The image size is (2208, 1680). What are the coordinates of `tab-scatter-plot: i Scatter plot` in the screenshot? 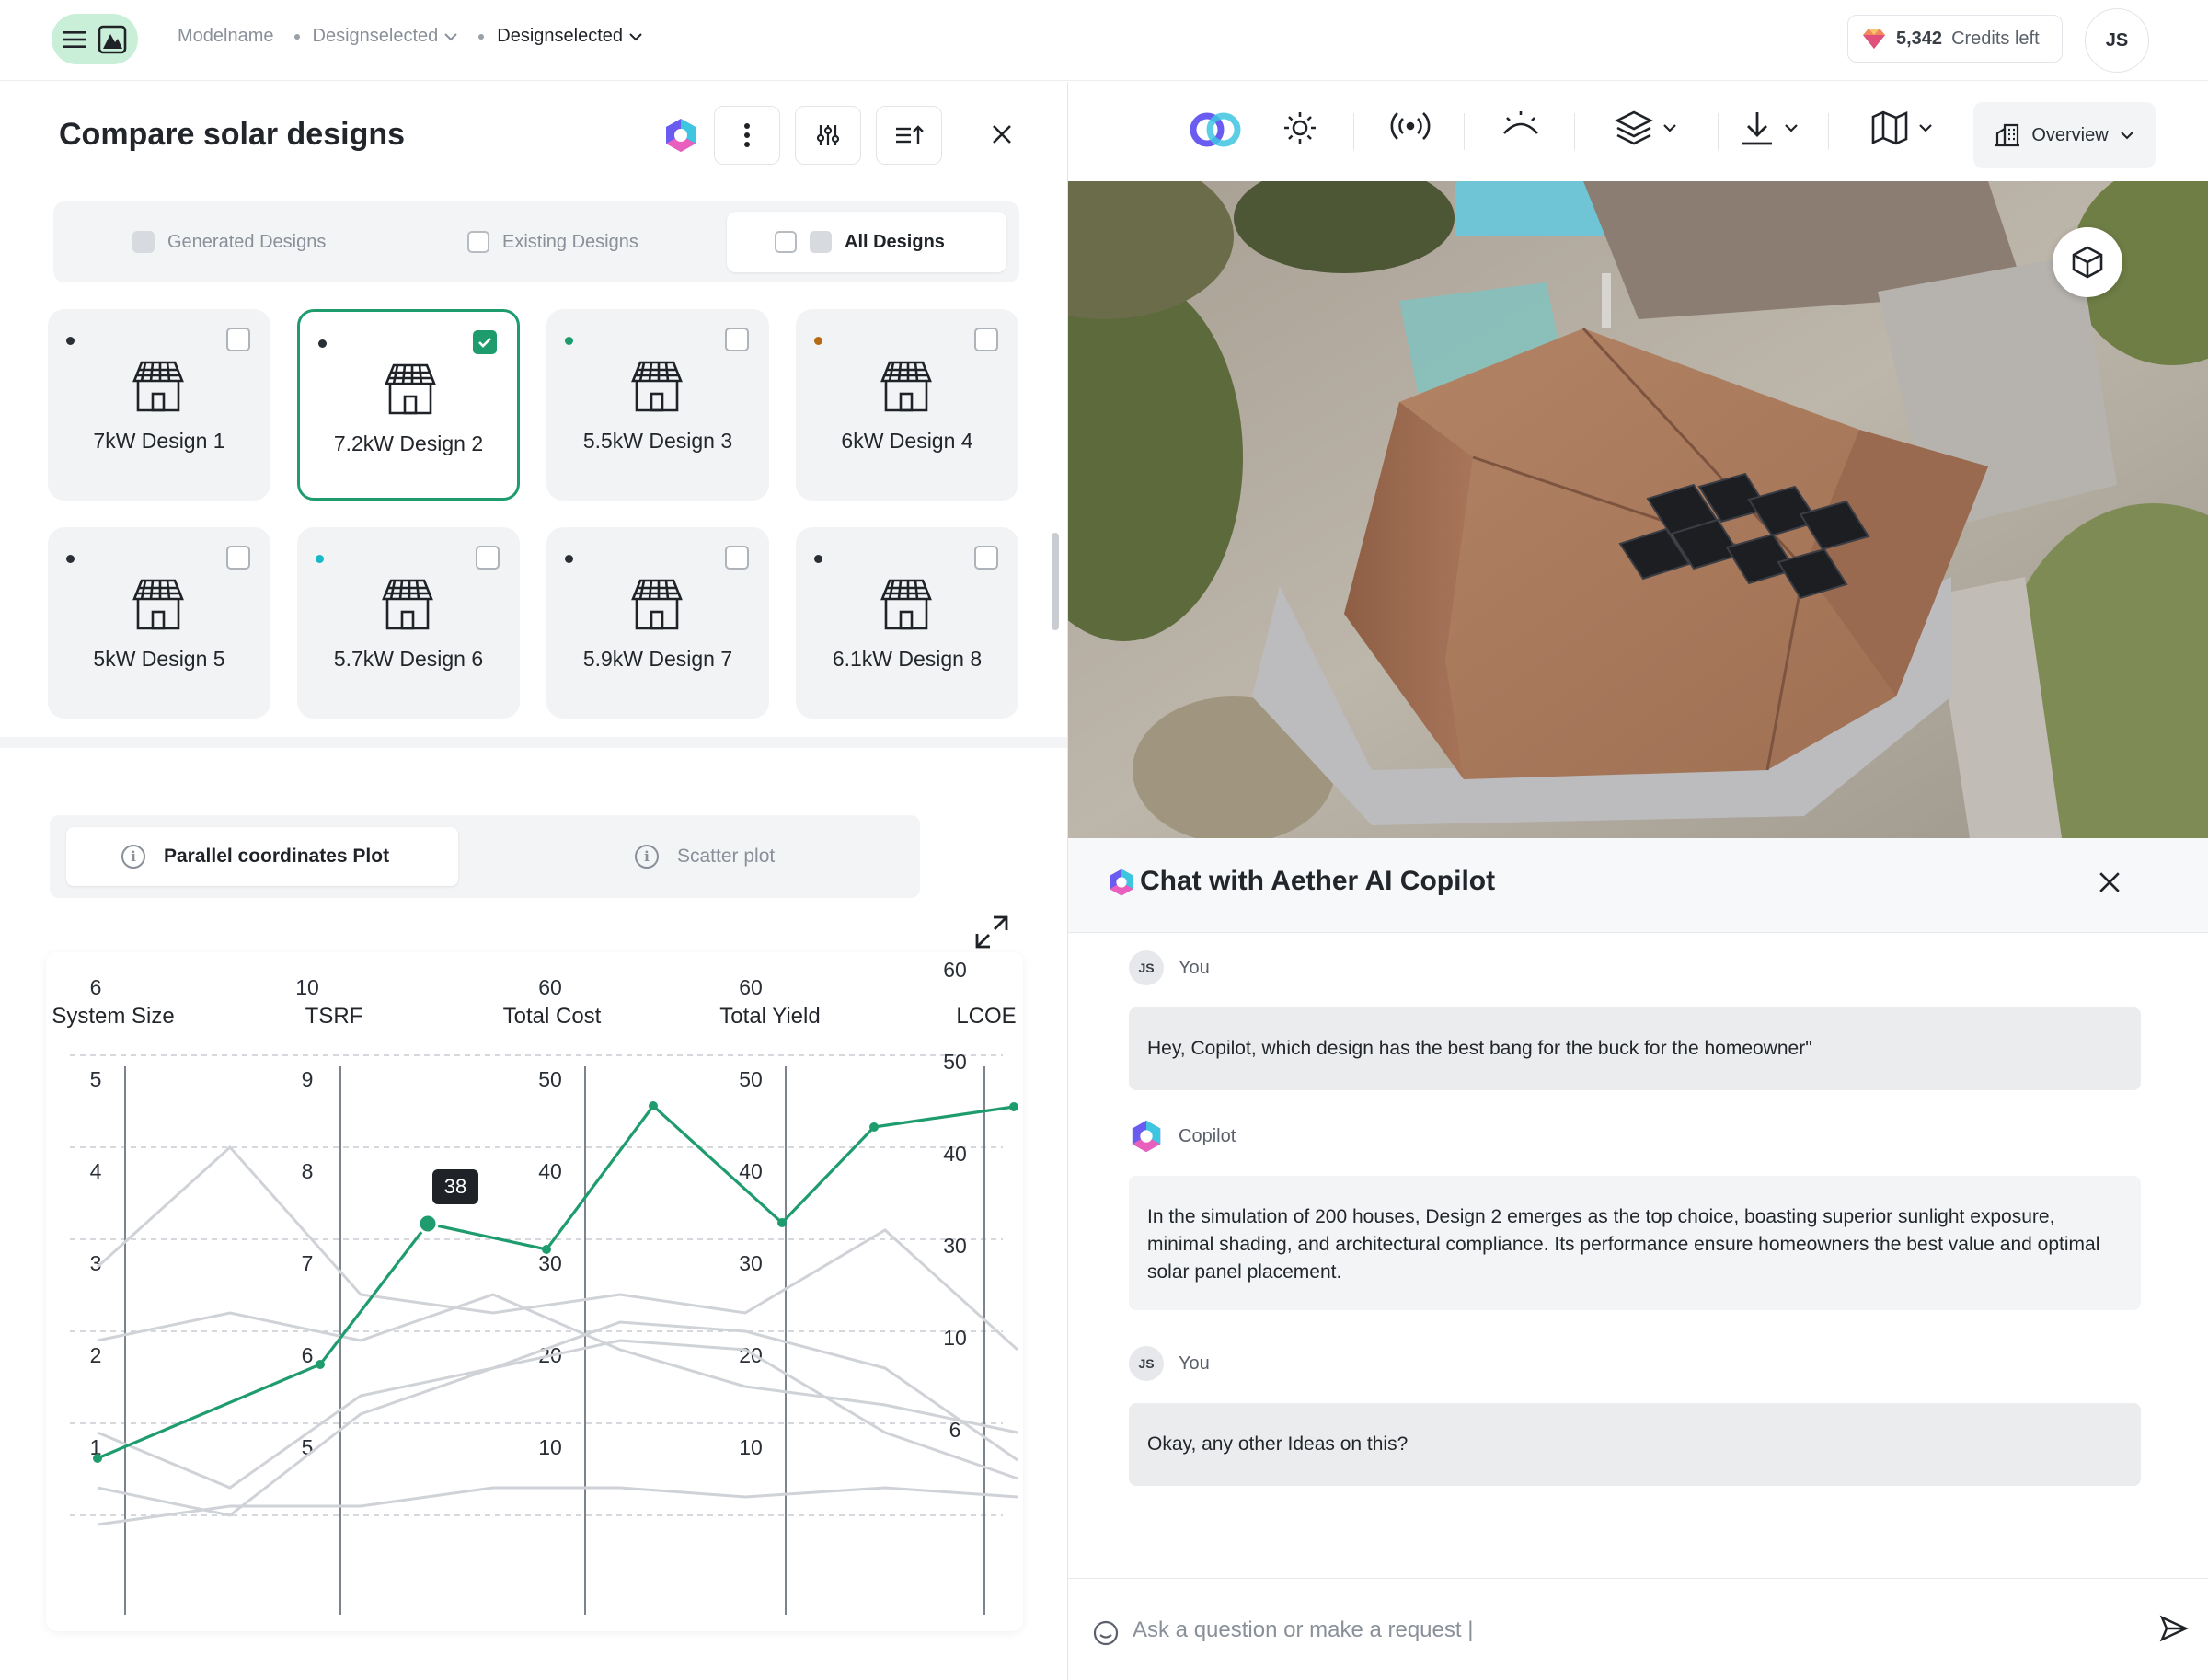 It's located at (705, 856).